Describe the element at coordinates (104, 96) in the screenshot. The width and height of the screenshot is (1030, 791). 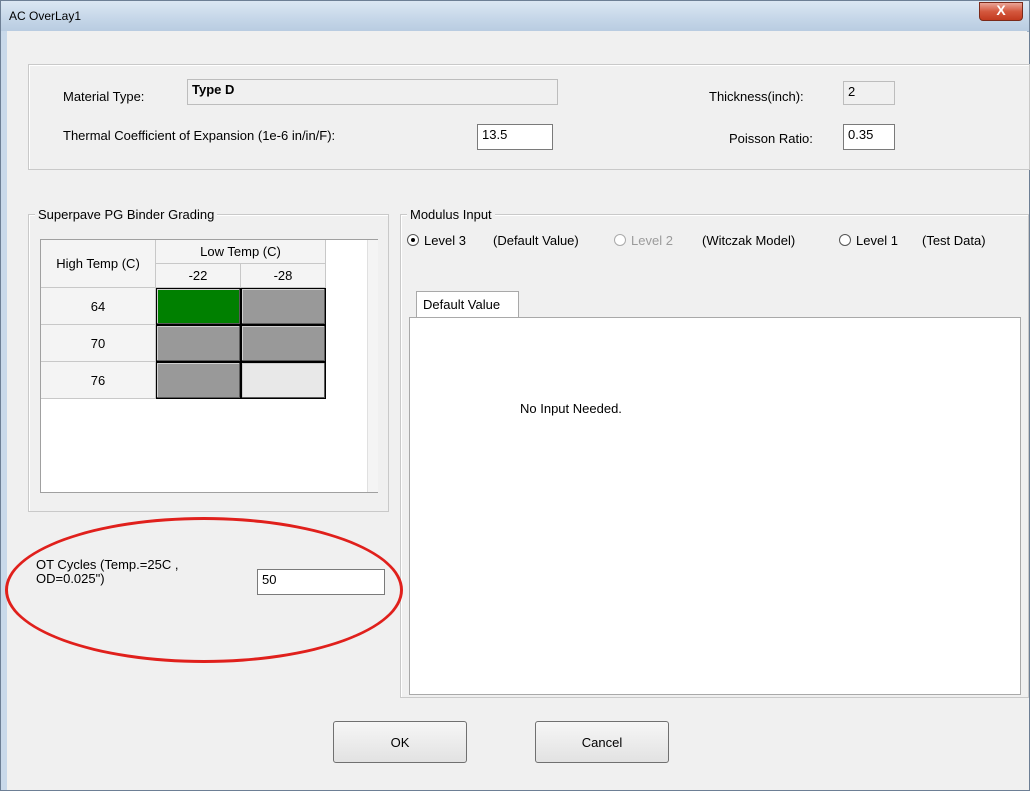
I see `material-type-label: Material Type:` at that location.